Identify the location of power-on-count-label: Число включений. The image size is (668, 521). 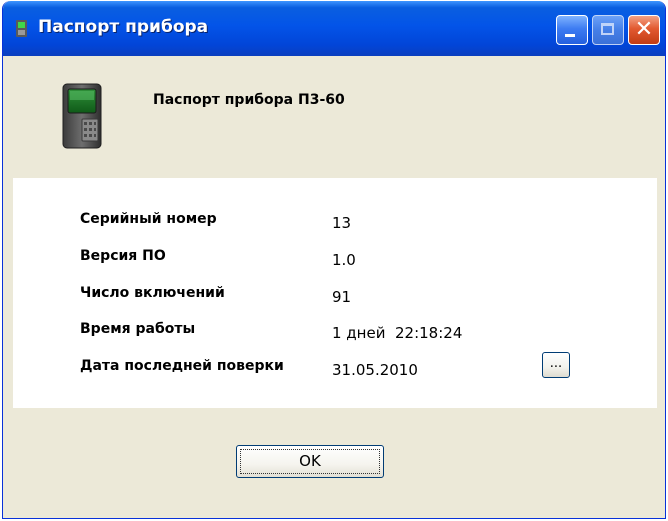
(152, 293).